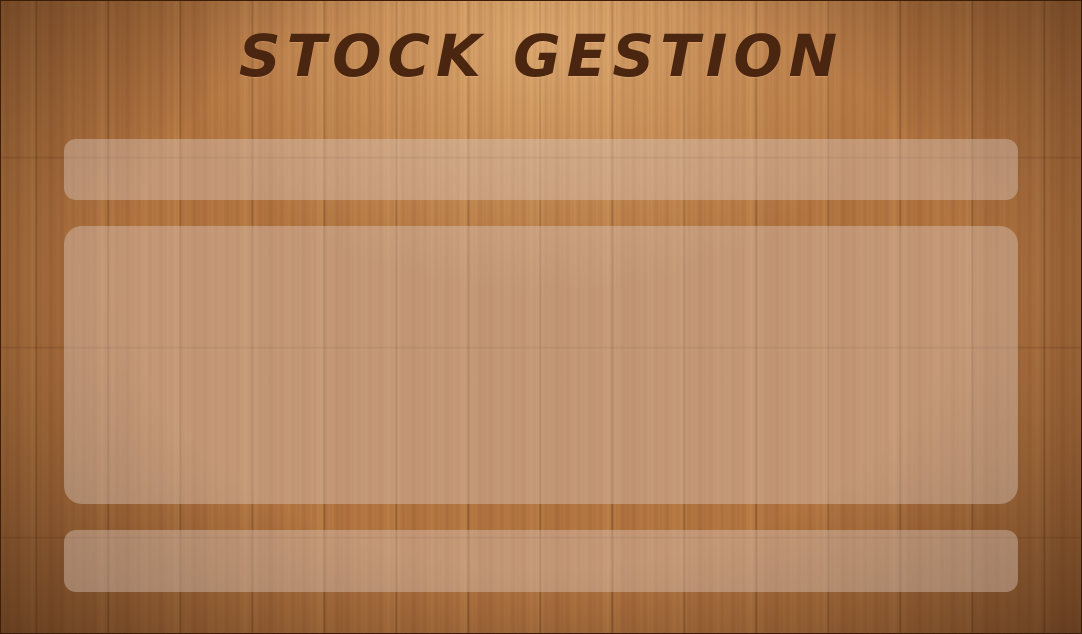 The image size is (1082, 634). Describe the element at coordinates (541, 169) in the screenshot. I see `top-panel` at that location.